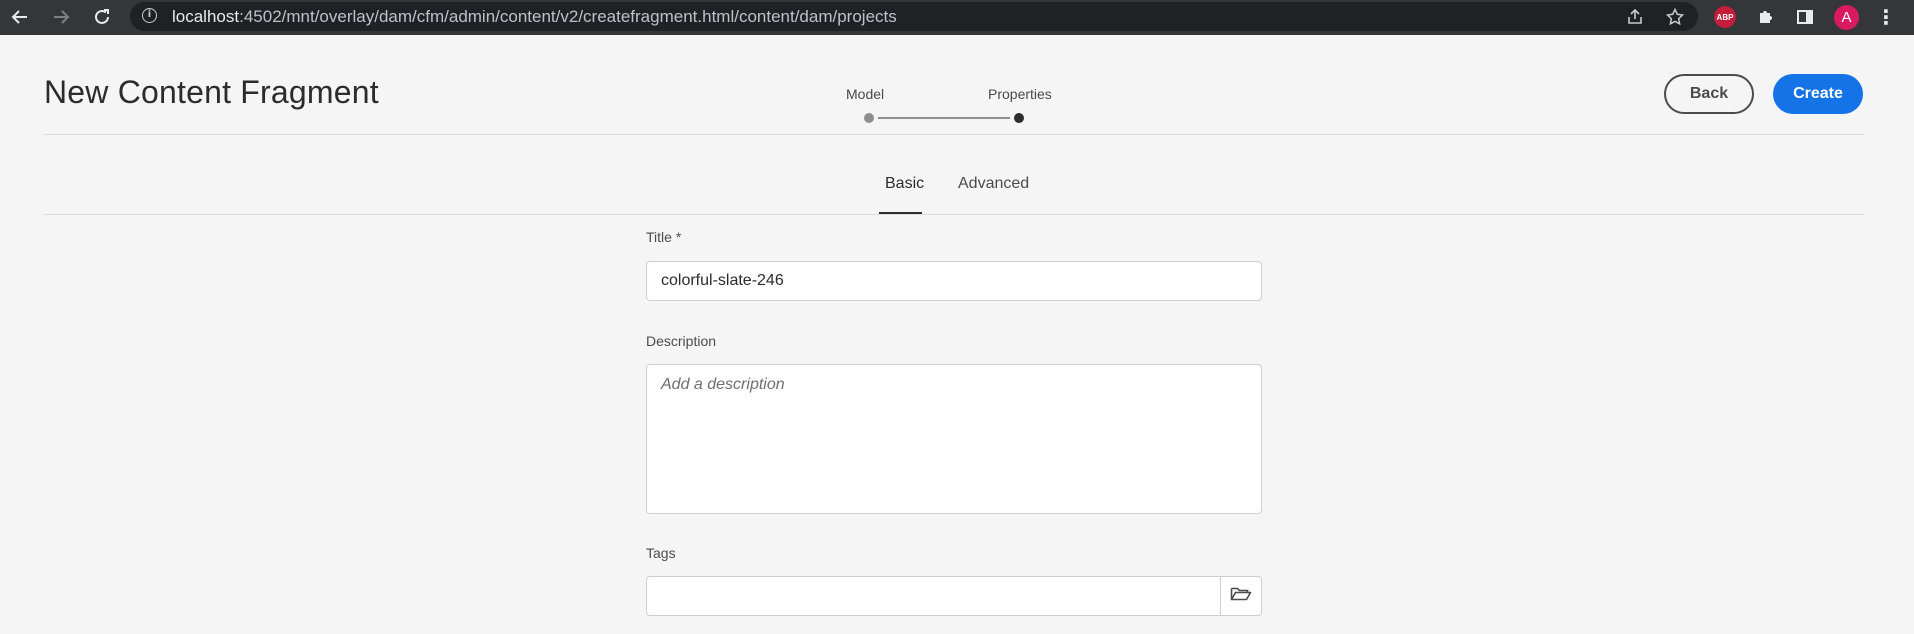  Describe the element at coordinates (1805, 17) in the screenshot. I see `side-panel-icon` at that location.